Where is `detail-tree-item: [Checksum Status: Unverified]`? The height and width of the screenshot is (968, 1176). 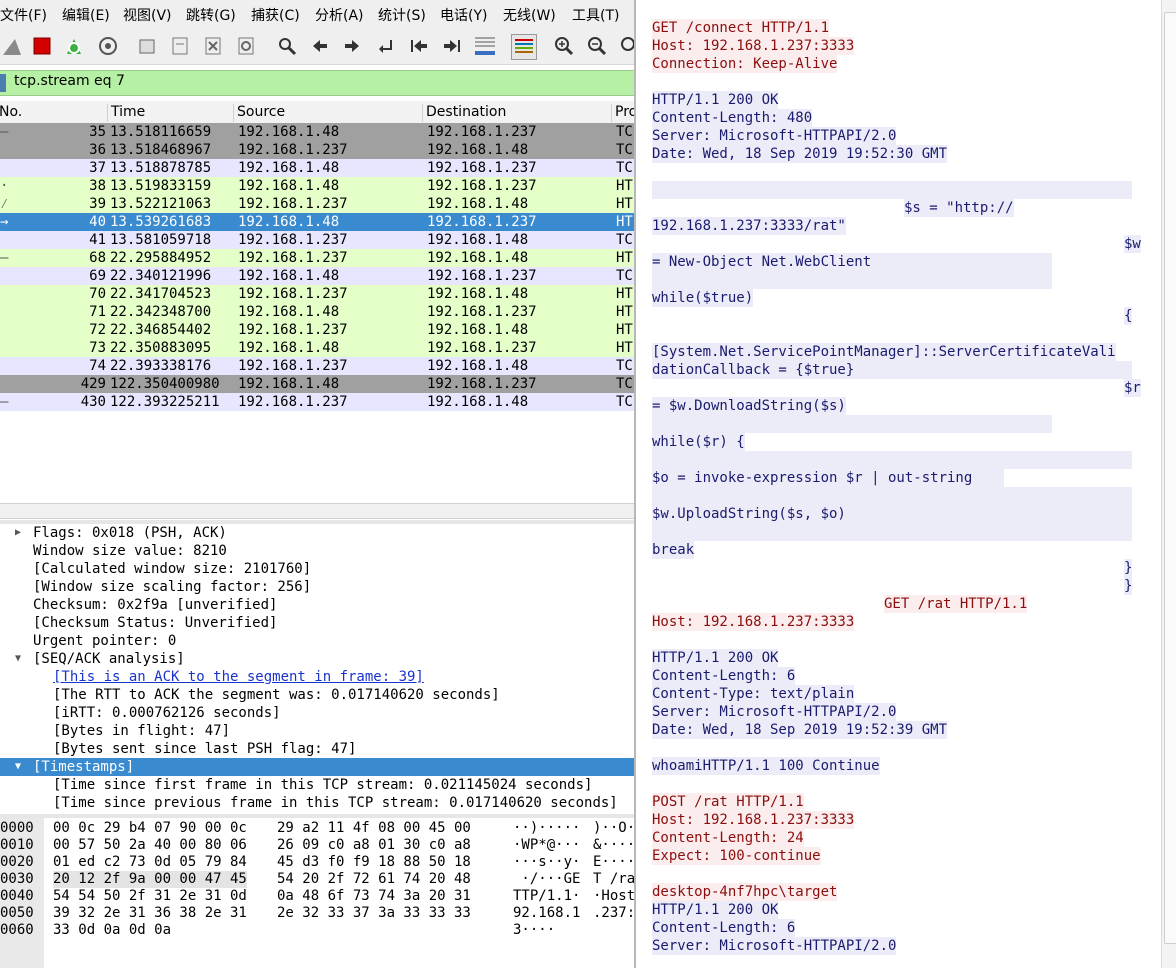 detail-tree-item: [Checksum Status: Unverified] is located at coordinates (318, 623).